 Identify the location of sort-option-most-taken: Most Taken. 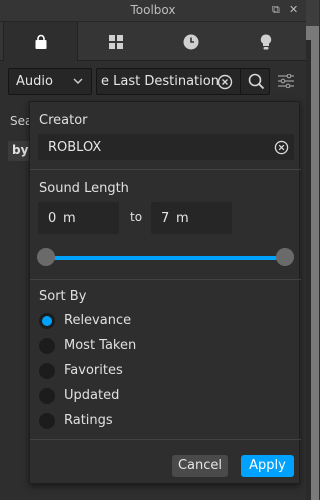
(100, 345).